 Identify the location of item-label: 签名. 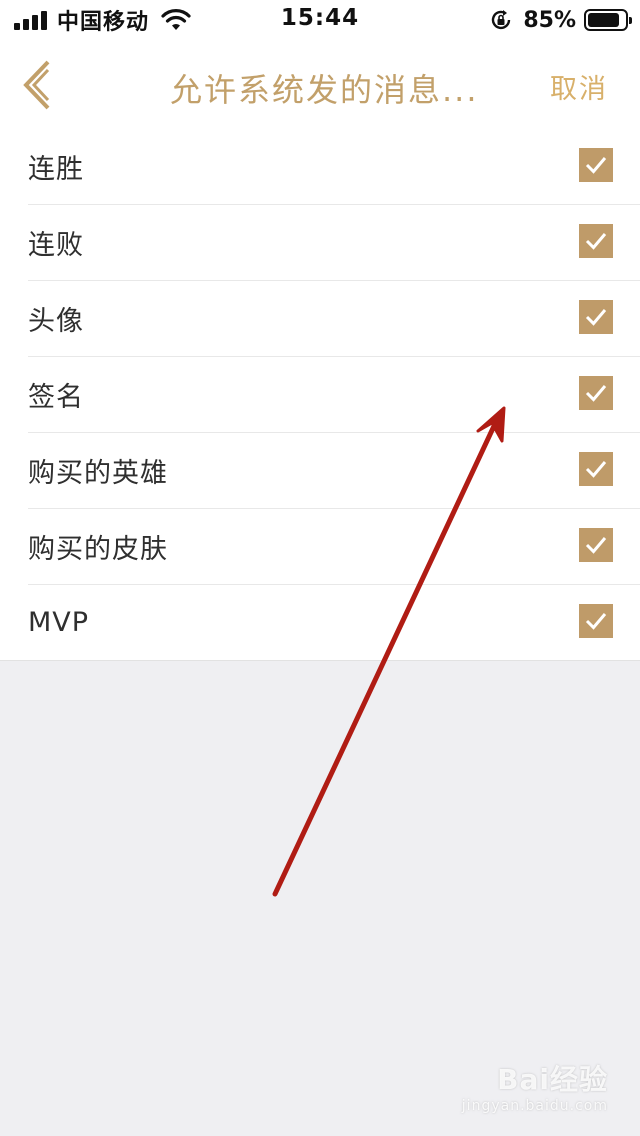
(56, 397).